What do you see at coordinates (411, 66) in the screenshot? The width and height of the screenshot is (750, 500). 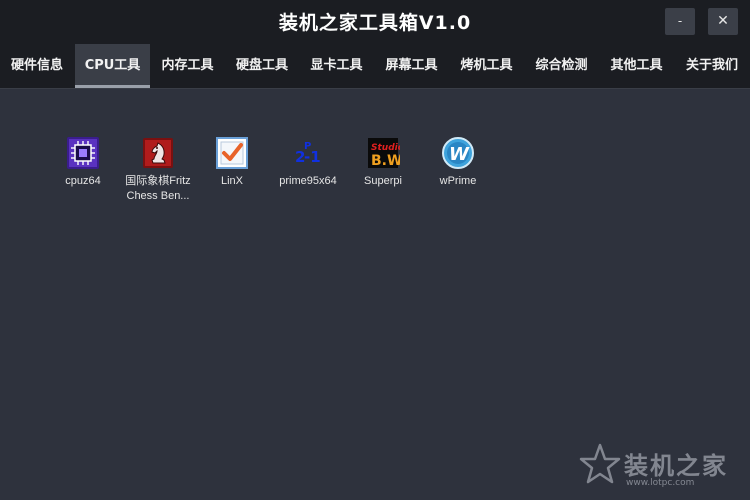 I see `tab-screen-tools: 屏幕工具` at bounding box center [411, 66].